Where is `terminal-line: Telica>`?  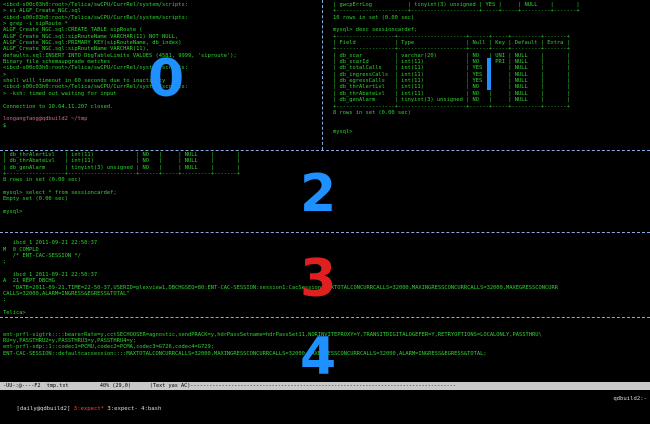 terminal-line: Telica> is located at coordinates (14, 313).